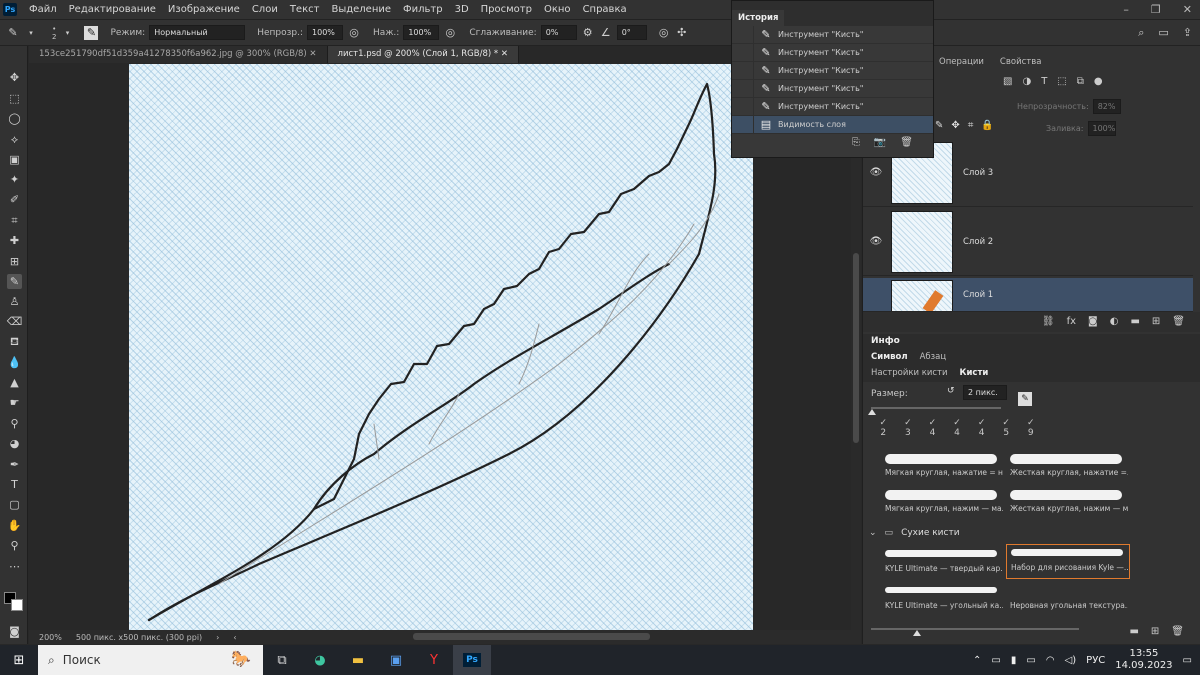 This screenshot has height=675, width=1200. Describe the element at coordinates (14, 402) in the screenshot. I see `smudge-tool-icon: ☛` at that location.